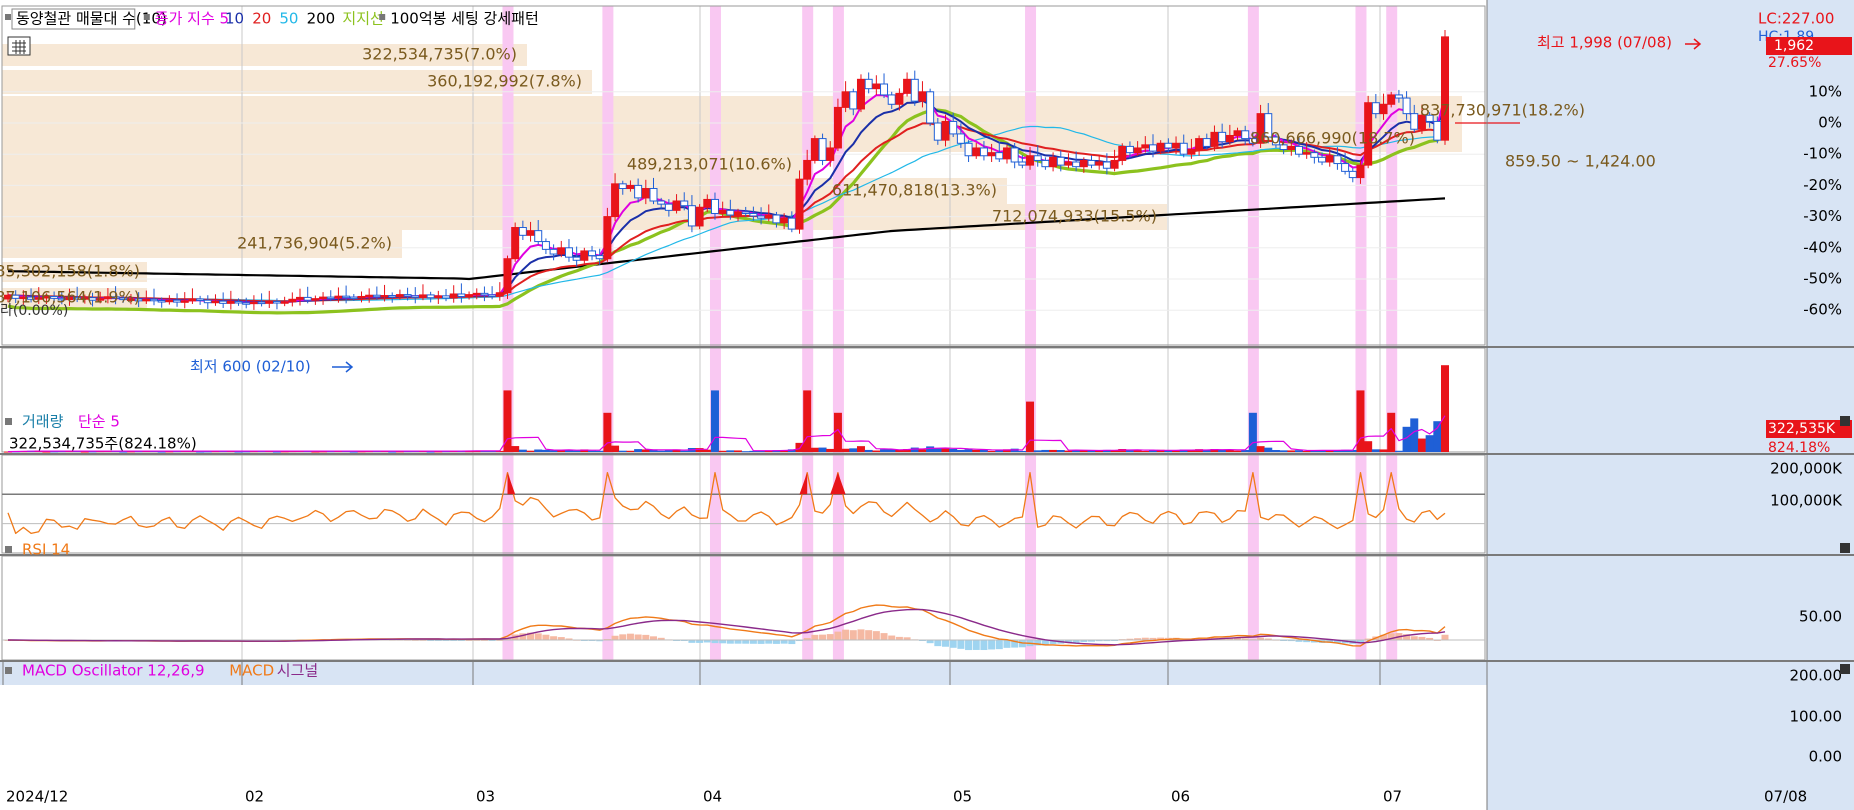 The width and height of the screenshot is (1854, 810). What do you see at coordinates (732, 111) in the screenshot?
I see `volume-profile-band` at bounding box center [732, 111].